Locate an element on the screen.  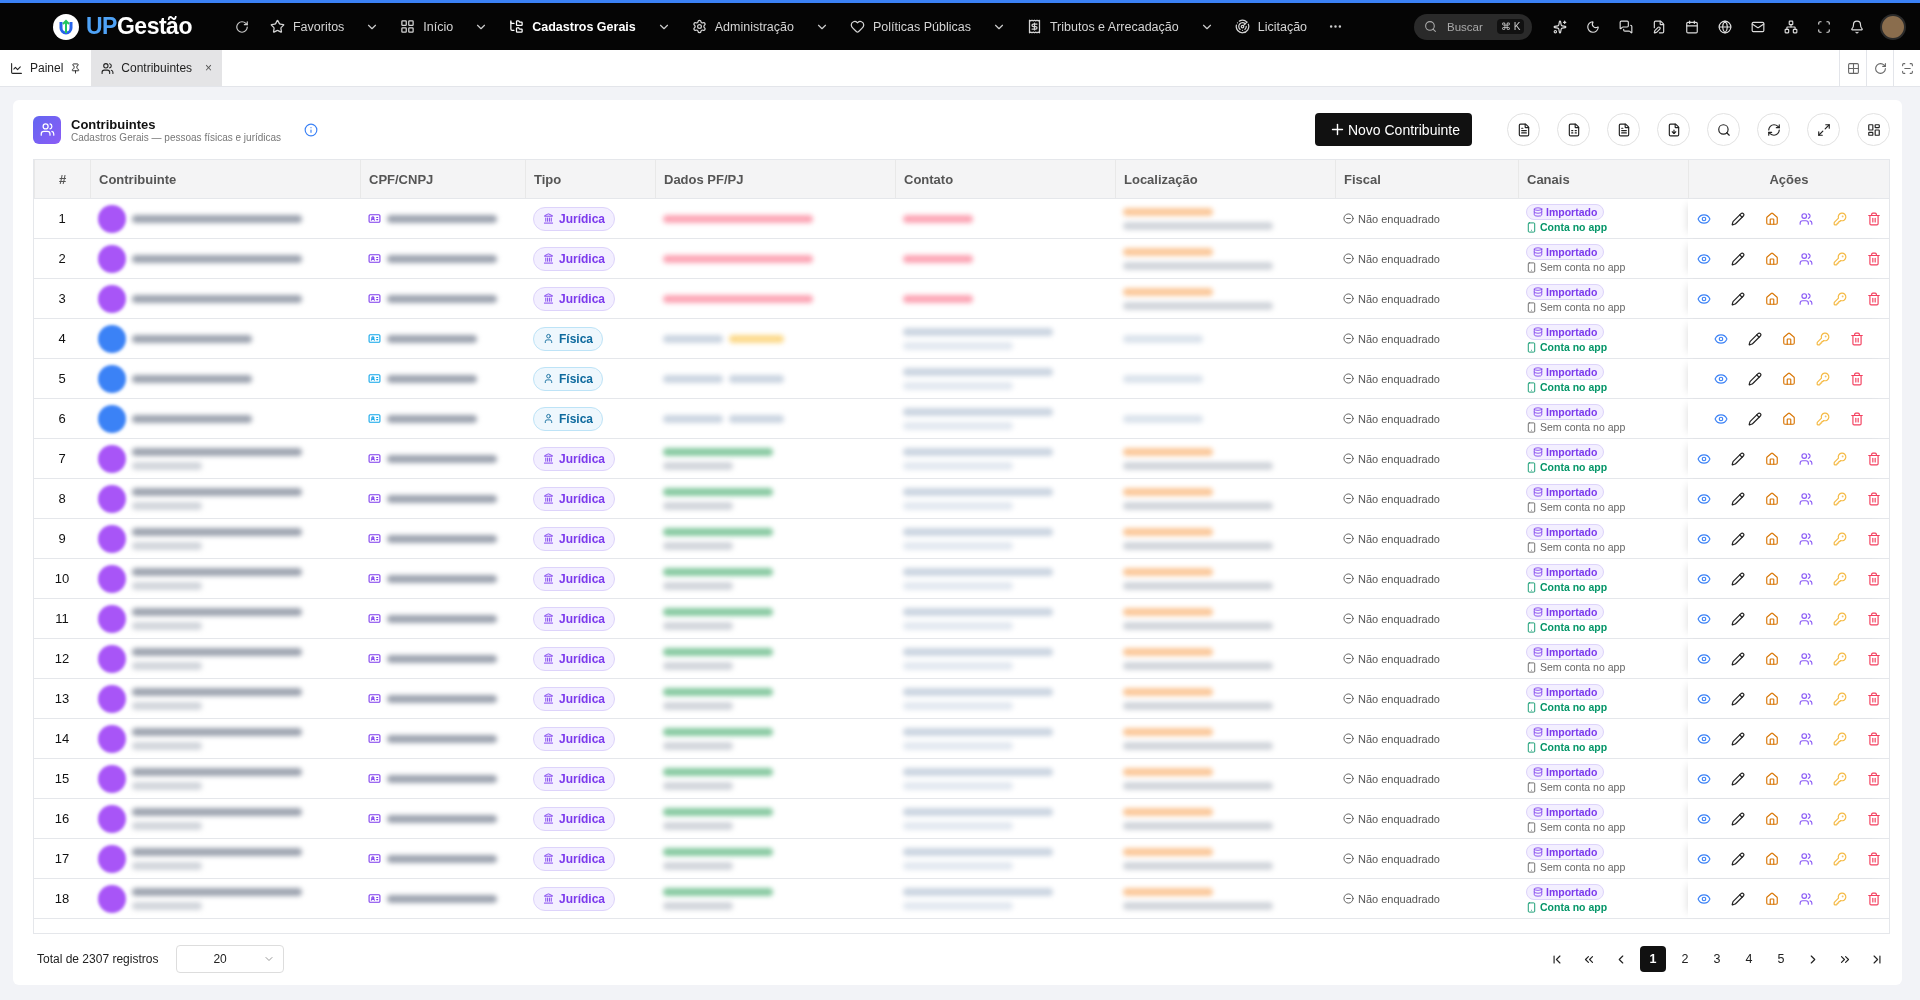
page-title: Contribuintes is located at coordinates (114, 124).